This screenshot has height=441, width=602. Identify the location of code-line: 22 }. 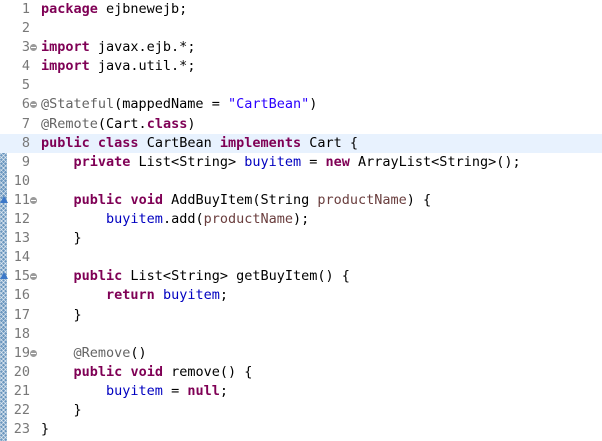
(301, 410).